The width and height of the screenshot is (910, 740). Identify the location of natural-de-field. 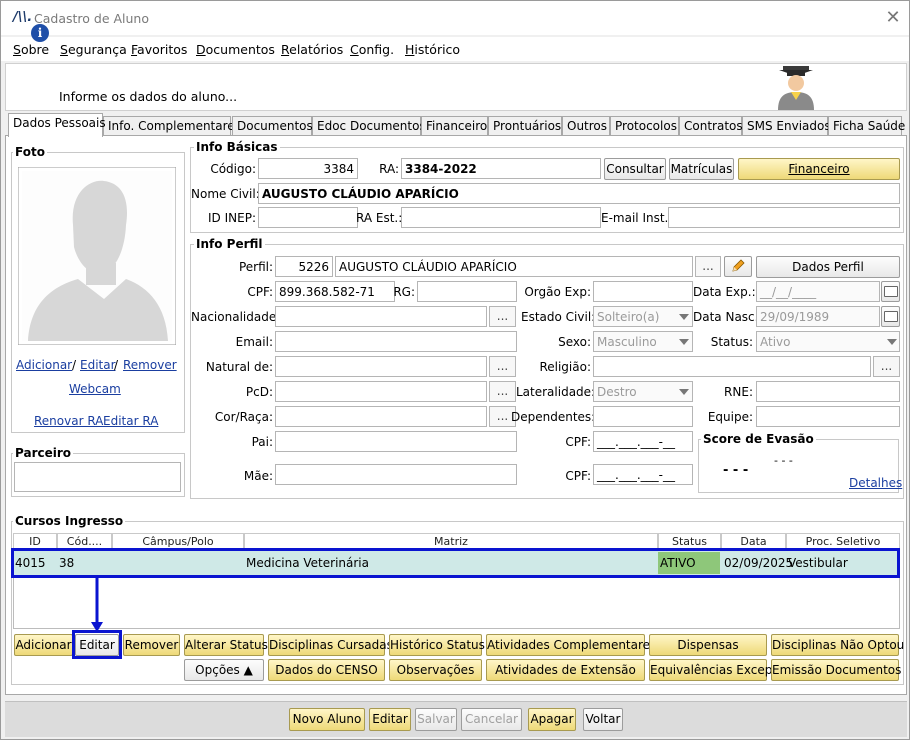
(381, 366).